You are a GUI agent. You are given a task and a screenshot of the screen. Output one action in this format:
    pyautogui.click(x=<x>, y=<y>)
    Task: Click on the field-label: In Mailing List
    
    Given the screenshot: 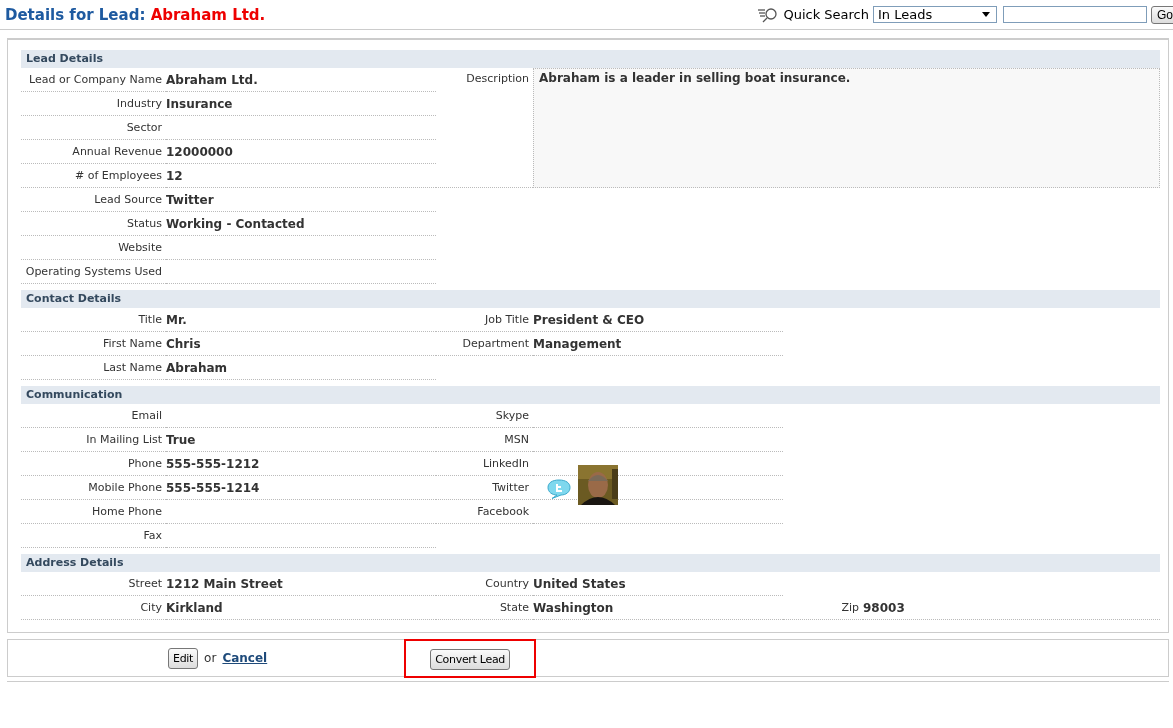 What is the action you would take?
    pyautogui.click(x=93, y=440)
    